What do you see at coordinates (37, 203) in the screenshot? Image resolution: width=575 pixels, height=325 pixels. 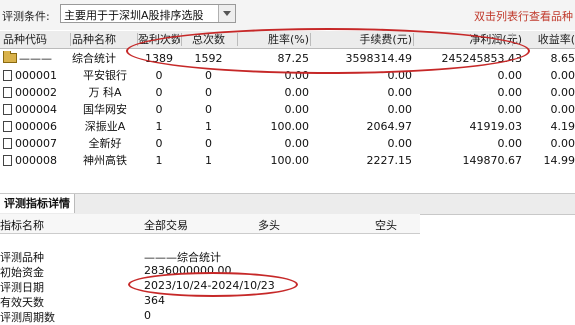 I see `tab-metrics-detail: 评测指标详情` at bounding box center [37, 203].